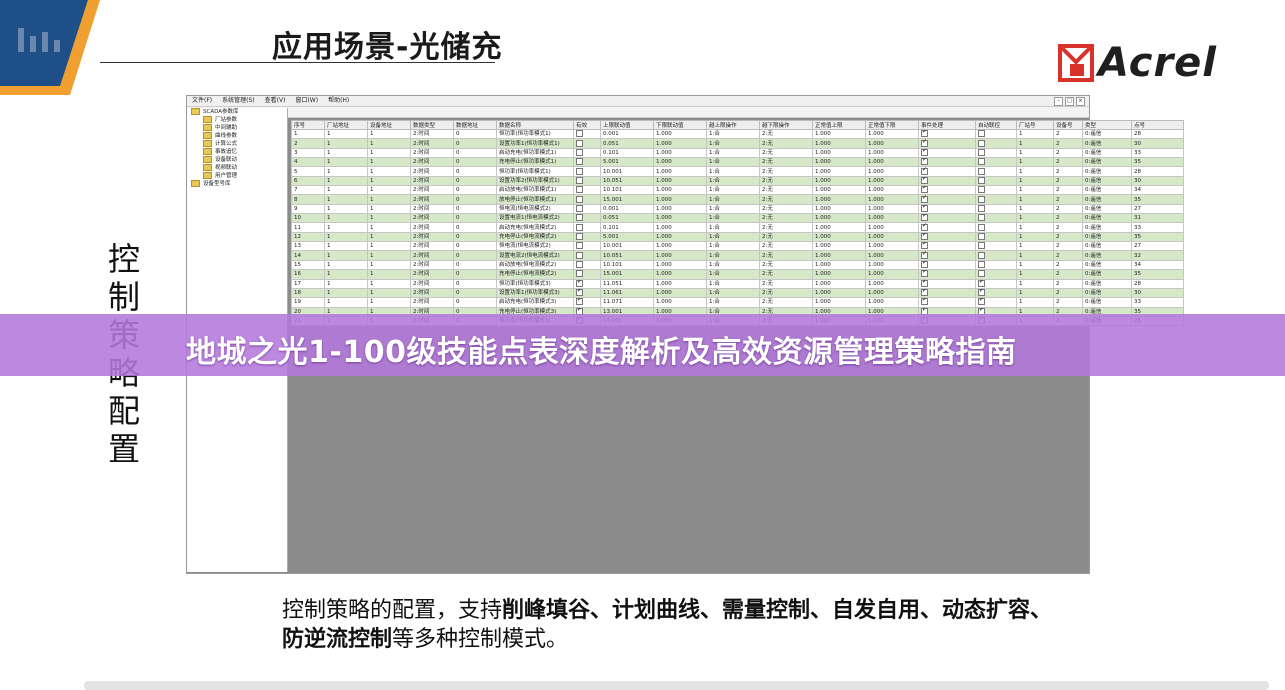  Describe the element at coordinates (627, 171) in the screenshot. I see `table-cell: 10.001` at that location.